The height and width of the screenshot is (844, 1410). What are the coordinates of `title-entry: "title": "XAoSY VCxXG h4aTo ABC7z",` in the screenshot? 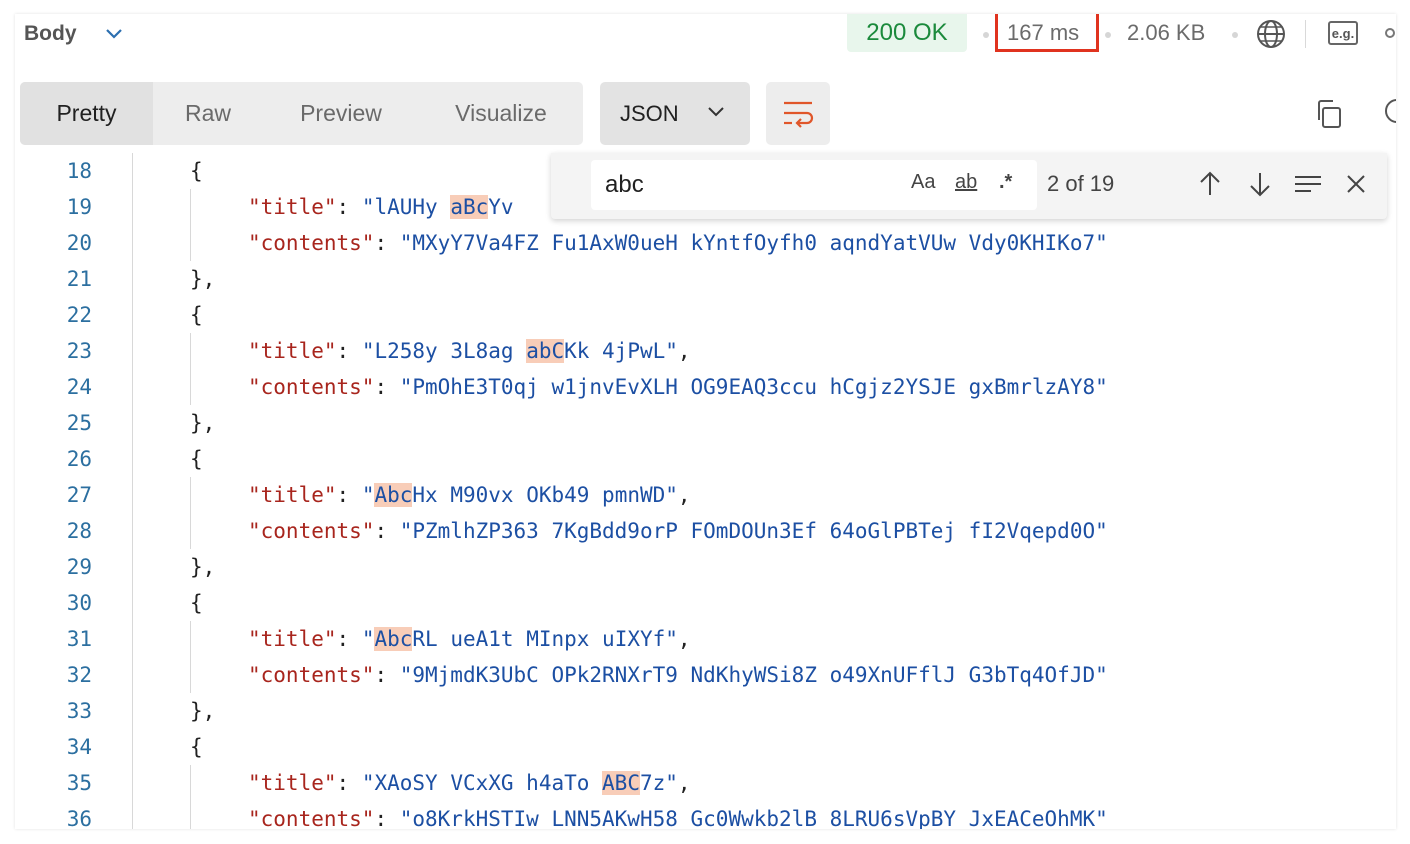 It's located at (469, 783).